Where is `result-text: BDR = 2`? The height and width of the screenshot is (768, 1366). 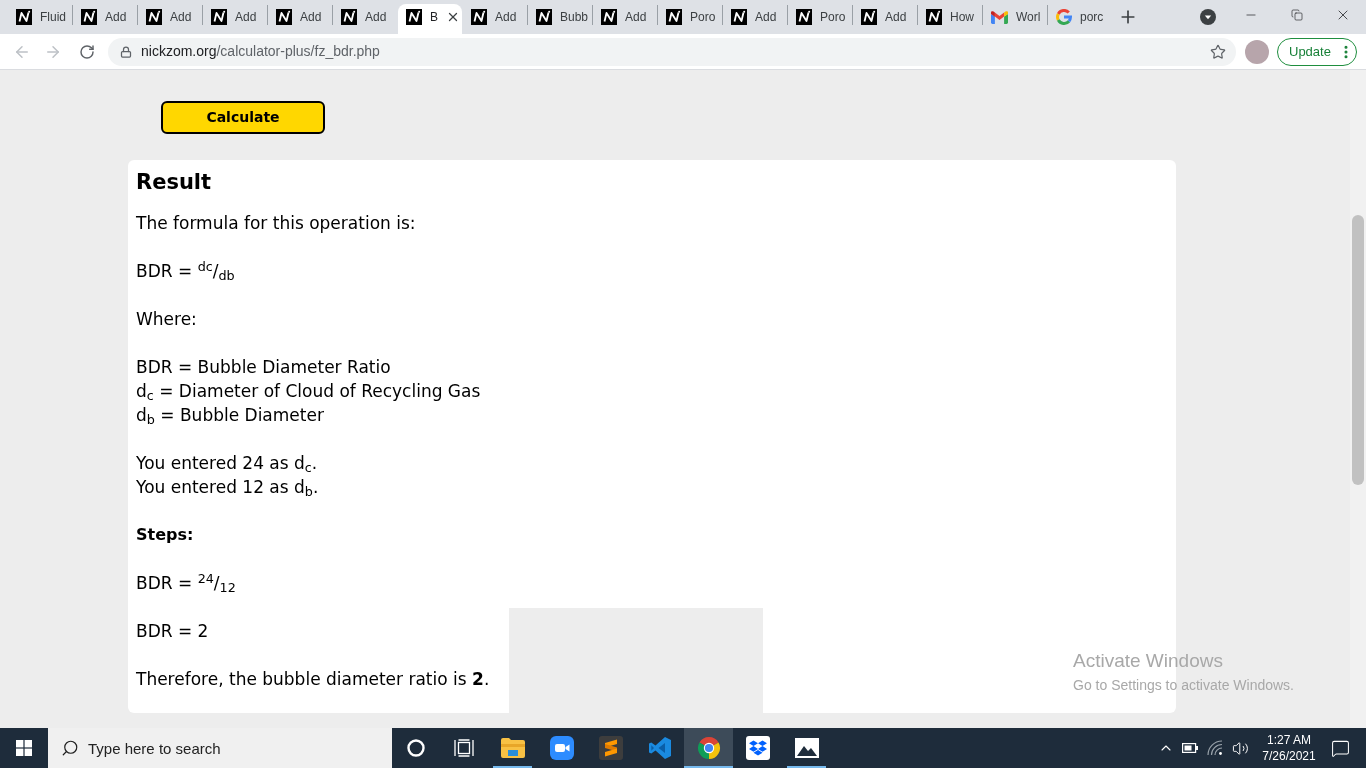
result-text: BDR = 2 is located at coordinates (172, 631).